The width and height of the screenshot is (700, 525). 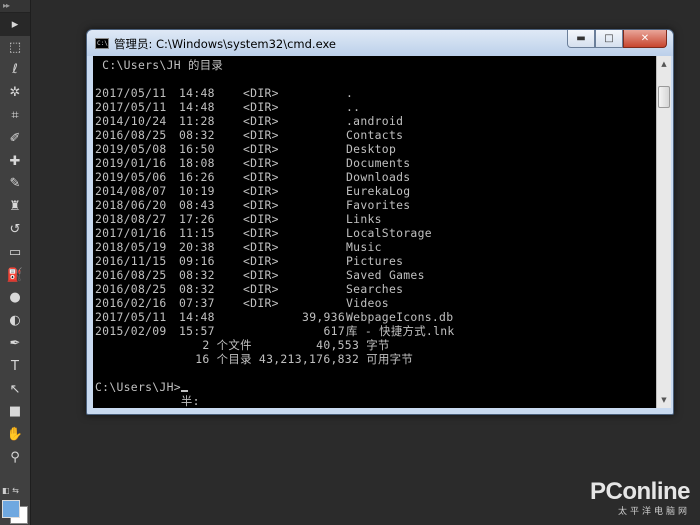 I want to click on minimize-button: ▬, so click(x=581, y=39).